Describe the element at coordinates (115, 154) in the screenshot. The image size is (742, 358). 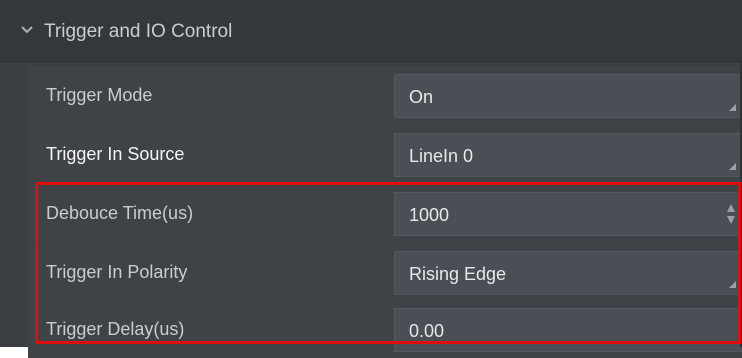
I see `property-label: Trigger In Source` at that location.